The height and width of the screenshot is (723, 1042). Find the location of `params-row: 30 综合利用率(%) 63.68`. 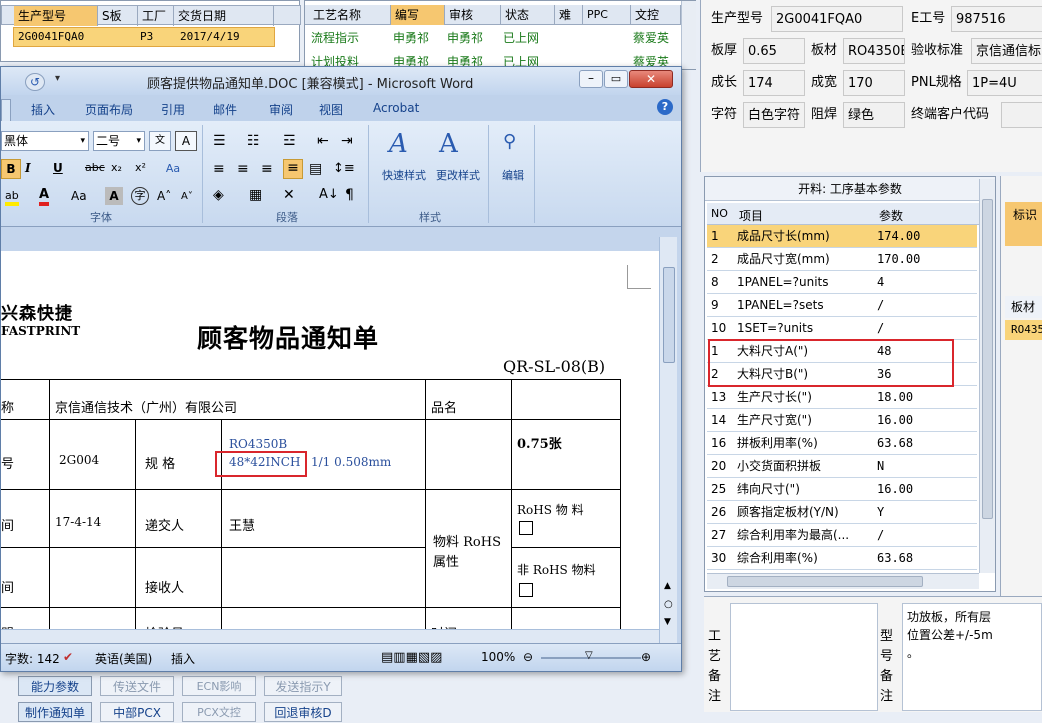

params-row: 30 综合利用率(%) 63.68 is located at coordinates (842, 558).